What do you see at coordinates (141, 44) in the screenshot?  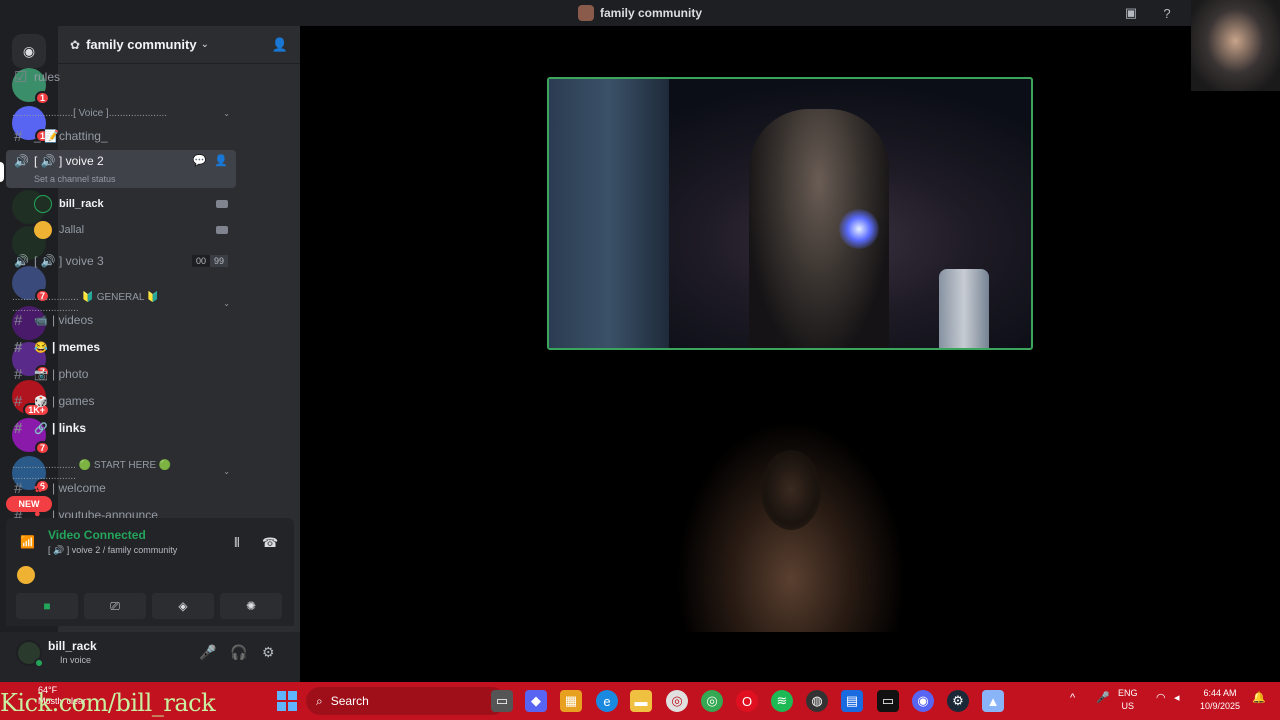 I see `server-name: family community` at bounding box center [141, 44].